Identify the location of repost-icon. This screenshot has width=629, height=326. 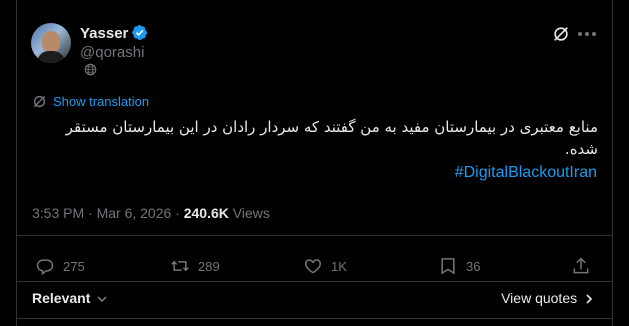
(180, 266).